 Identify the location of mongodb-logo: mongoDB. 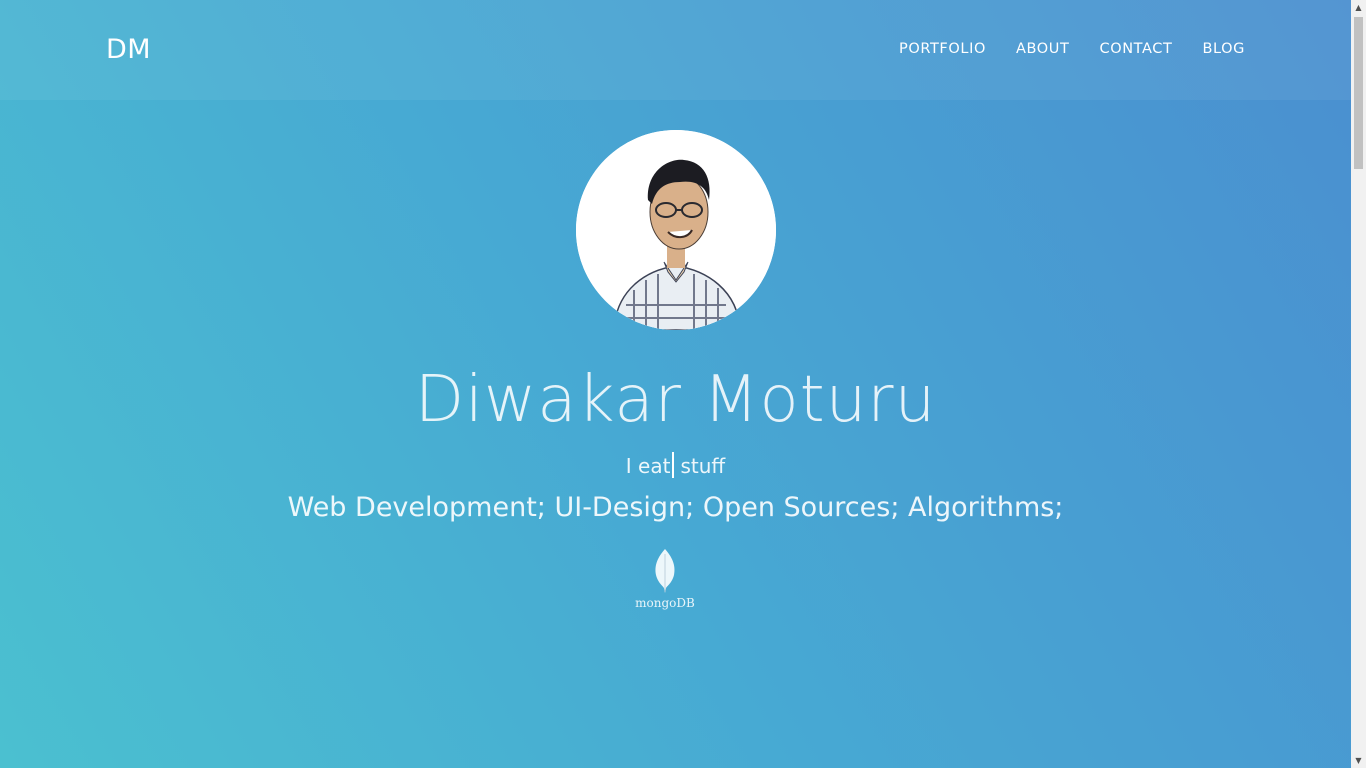
(665, 579).